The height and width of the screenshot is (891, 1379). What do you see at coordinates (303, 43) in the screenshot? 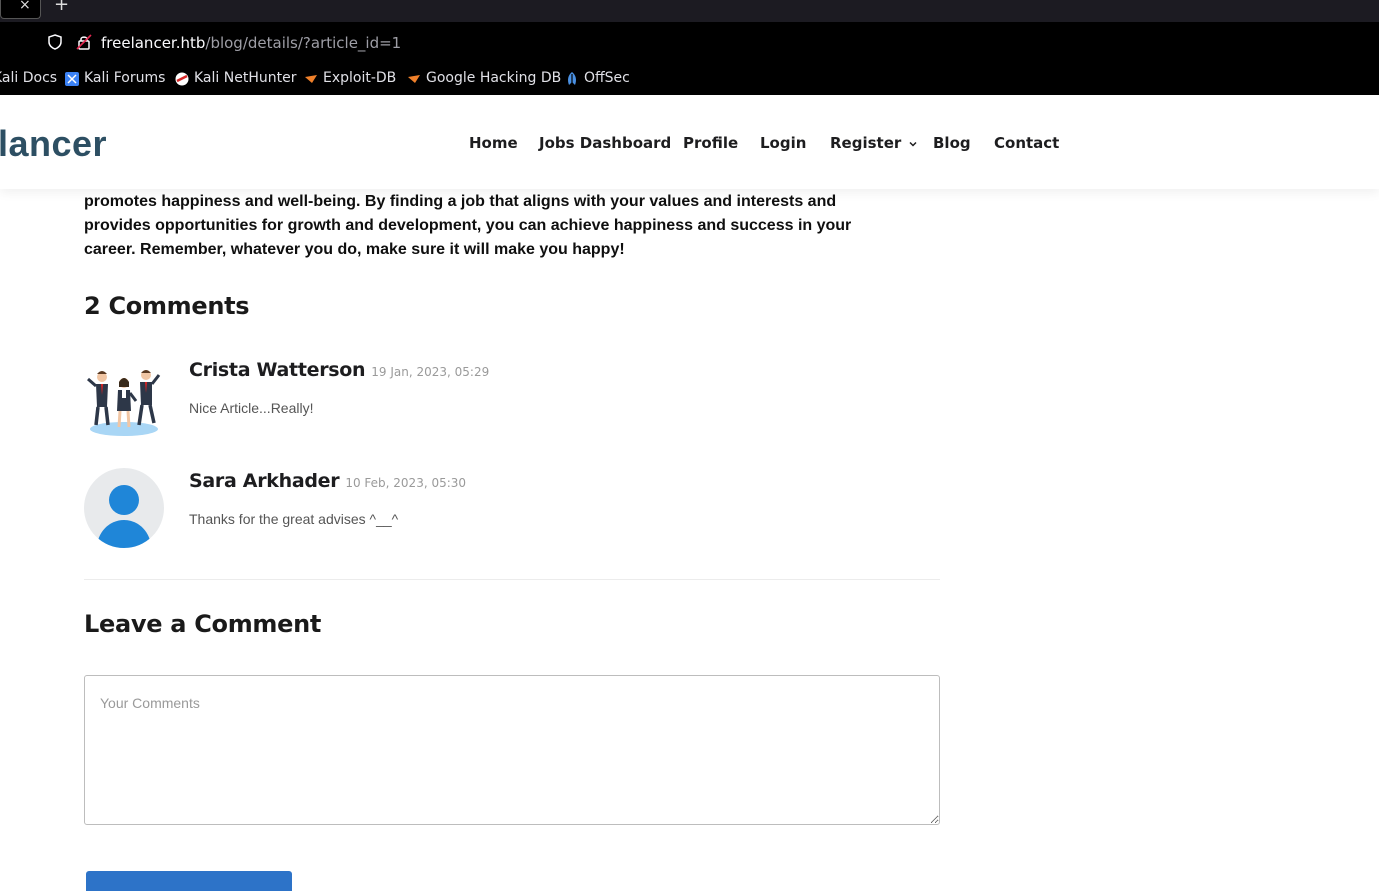
I see `url-path: /blog/details/?article_id=1` at bounding box center [303, 43].